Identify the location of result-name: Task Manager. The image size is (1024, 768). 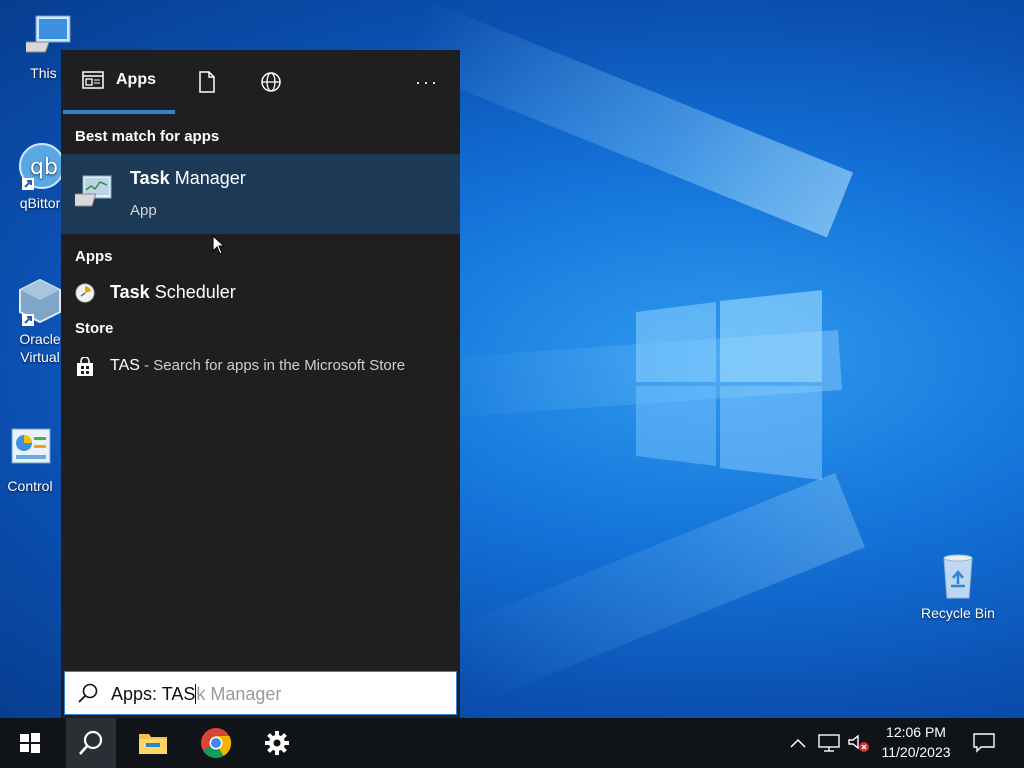
(188, 178).